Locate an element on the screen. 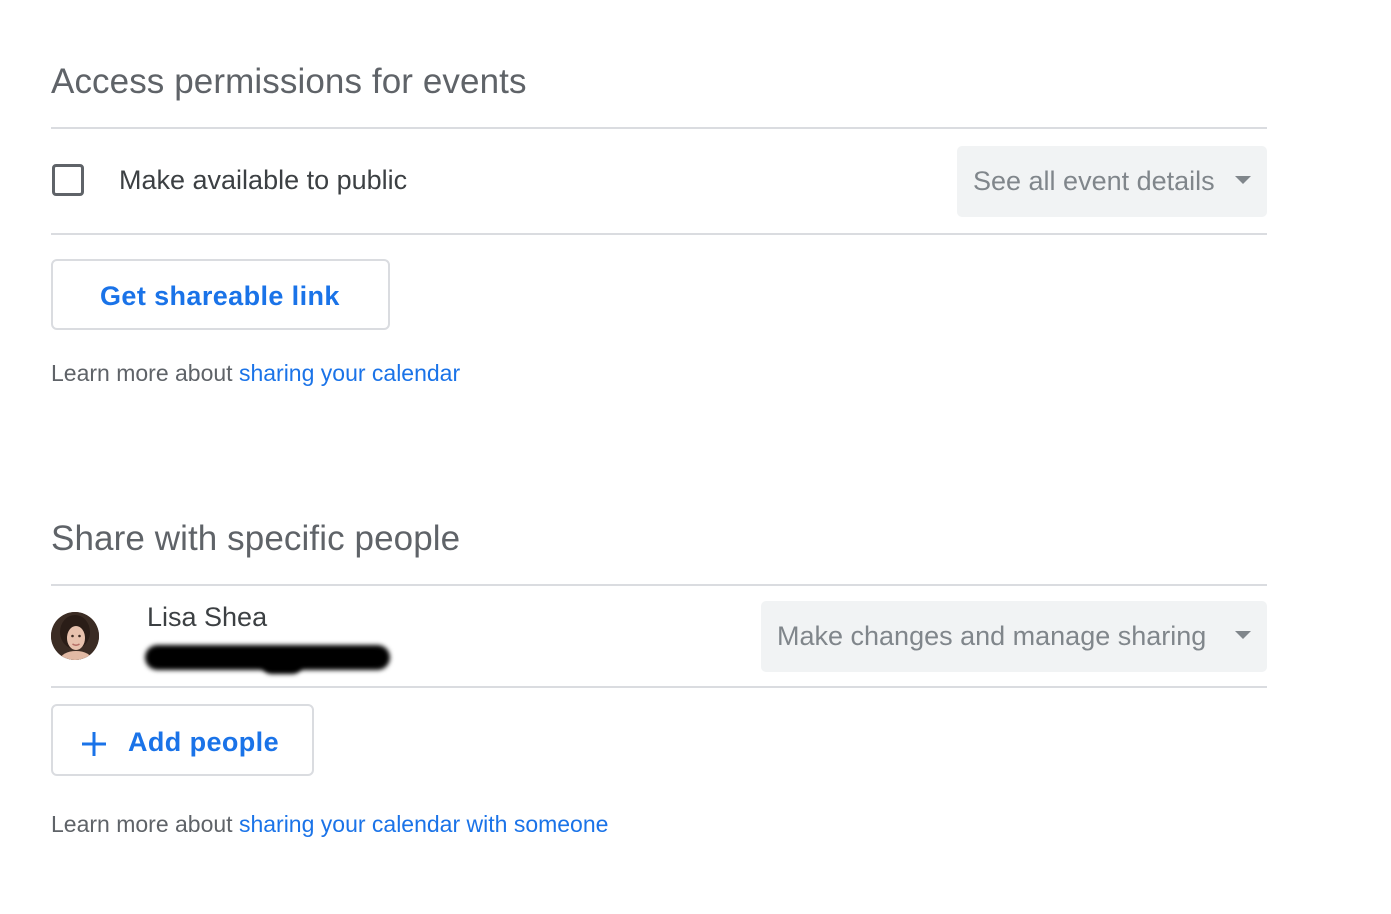 This screenshot has width=1391, height=914. redacted-email-mark is located at coordinates (282, 664).